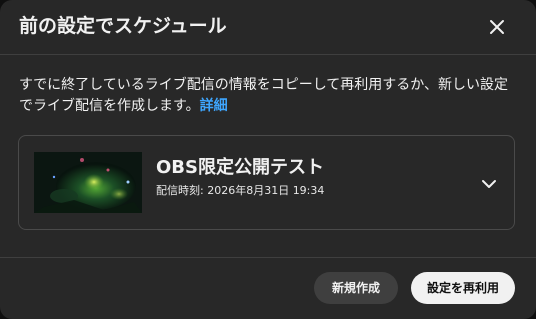 This screenshot has width=536, height=319. I want to click on stream-thumbnail, so click(88, 182).